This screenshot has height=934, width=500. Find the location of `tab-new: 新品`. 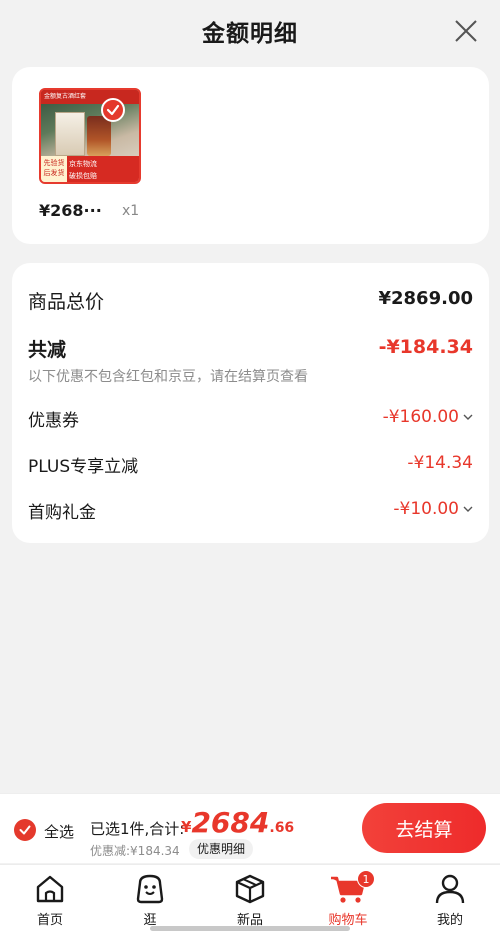

tab-new: 新品 is located at coordinates (250, 903).